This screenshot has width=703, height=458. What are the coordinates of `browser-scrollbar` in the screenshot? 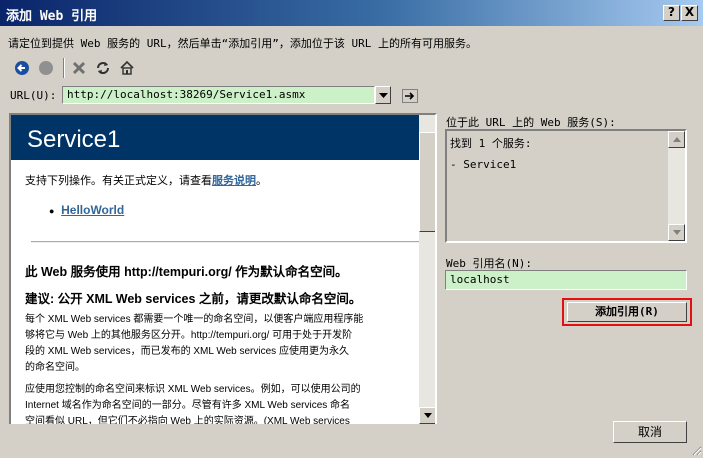 It's located at (427, 269).